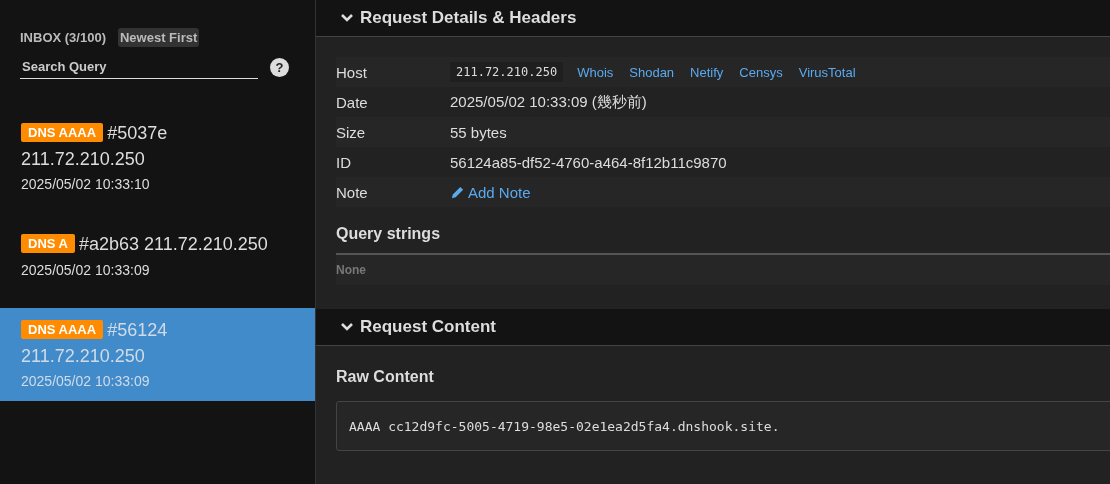 The width and height of the screenshot is (1110, 484). I want to click on detail-label: Note, so click(352, 192).